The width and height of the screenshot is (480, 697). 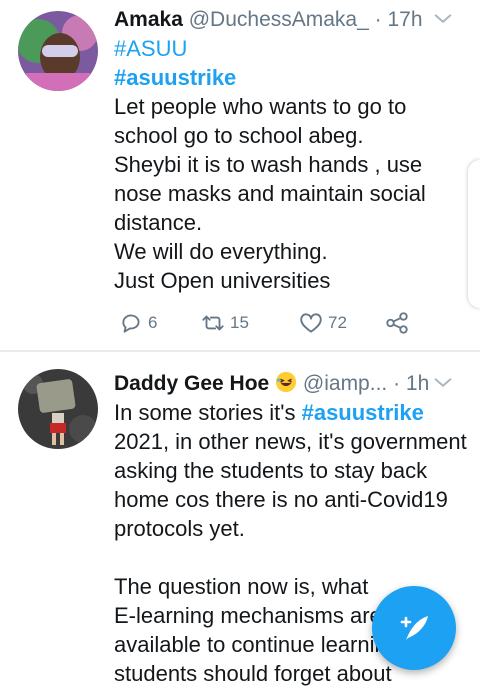 I want to click on tweet-header: Daddy Gee Hoe @iamp... · 1h, so click(x=287, y=384).